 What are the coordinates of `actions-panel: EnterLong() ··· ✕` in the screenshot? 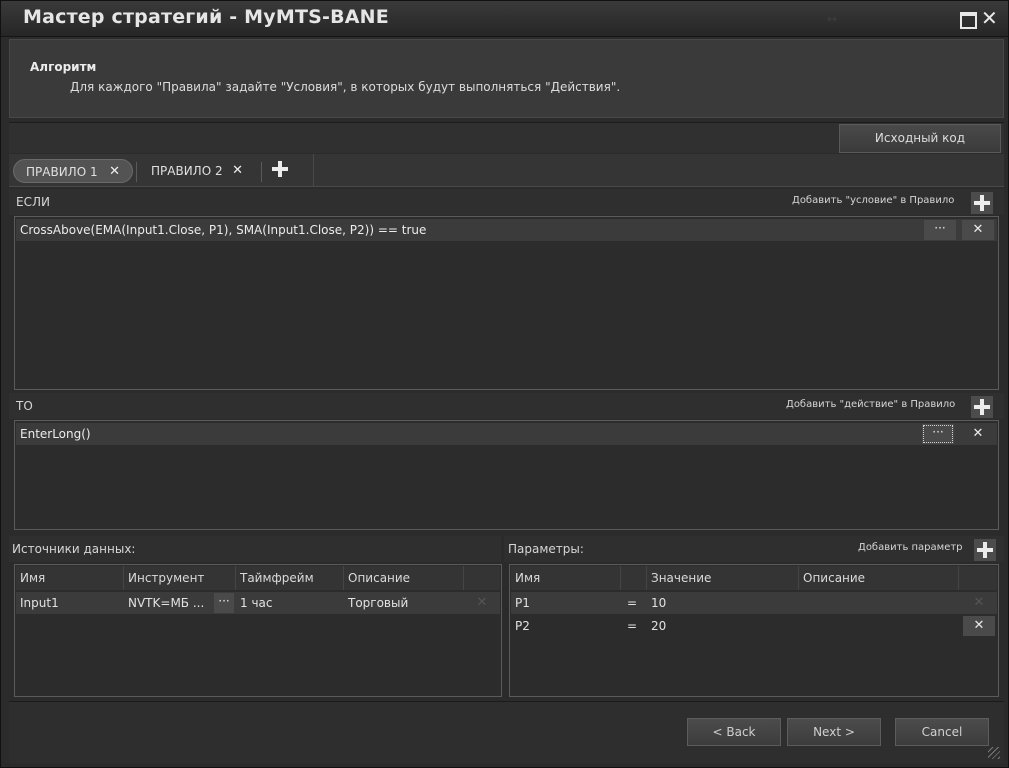 It's located at (506, 475).